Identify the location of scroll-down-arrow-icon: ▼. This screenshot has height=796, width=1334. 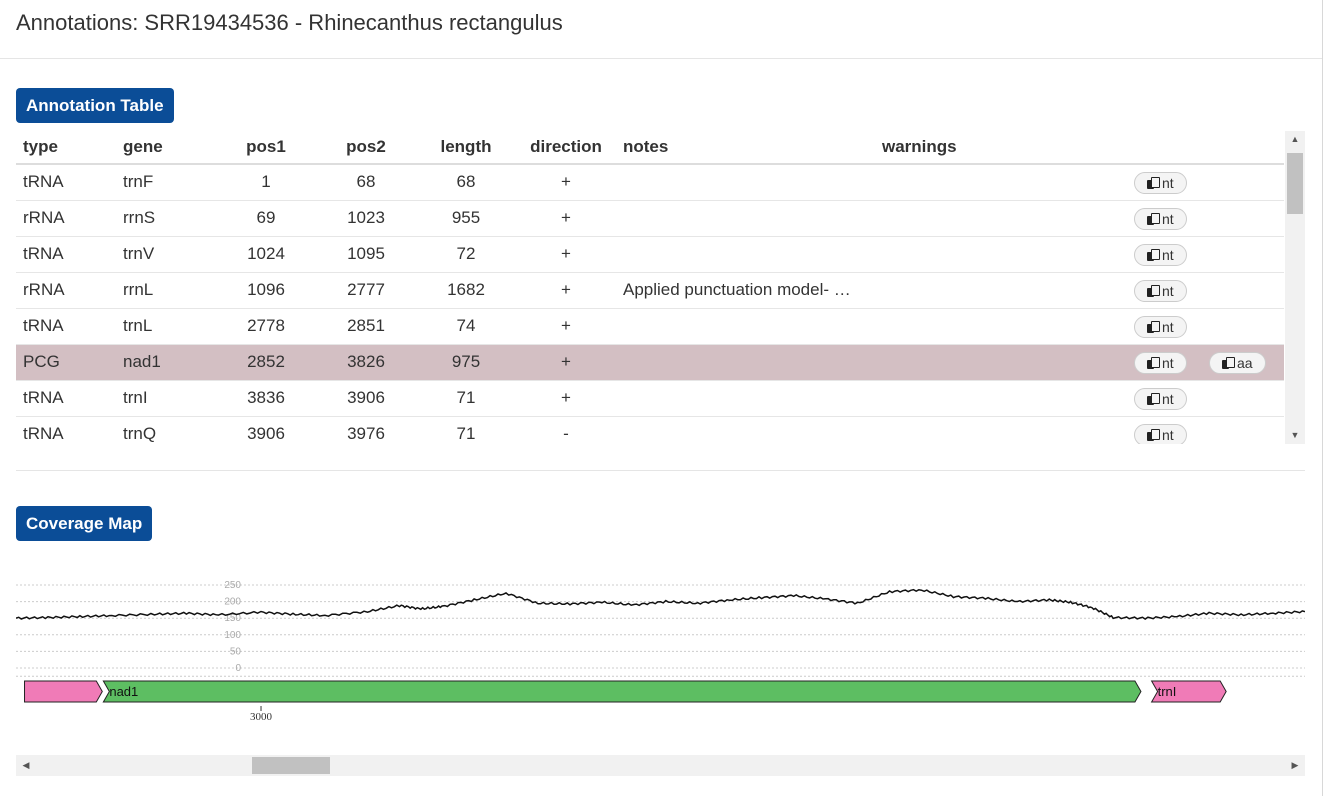
(1295, 435).